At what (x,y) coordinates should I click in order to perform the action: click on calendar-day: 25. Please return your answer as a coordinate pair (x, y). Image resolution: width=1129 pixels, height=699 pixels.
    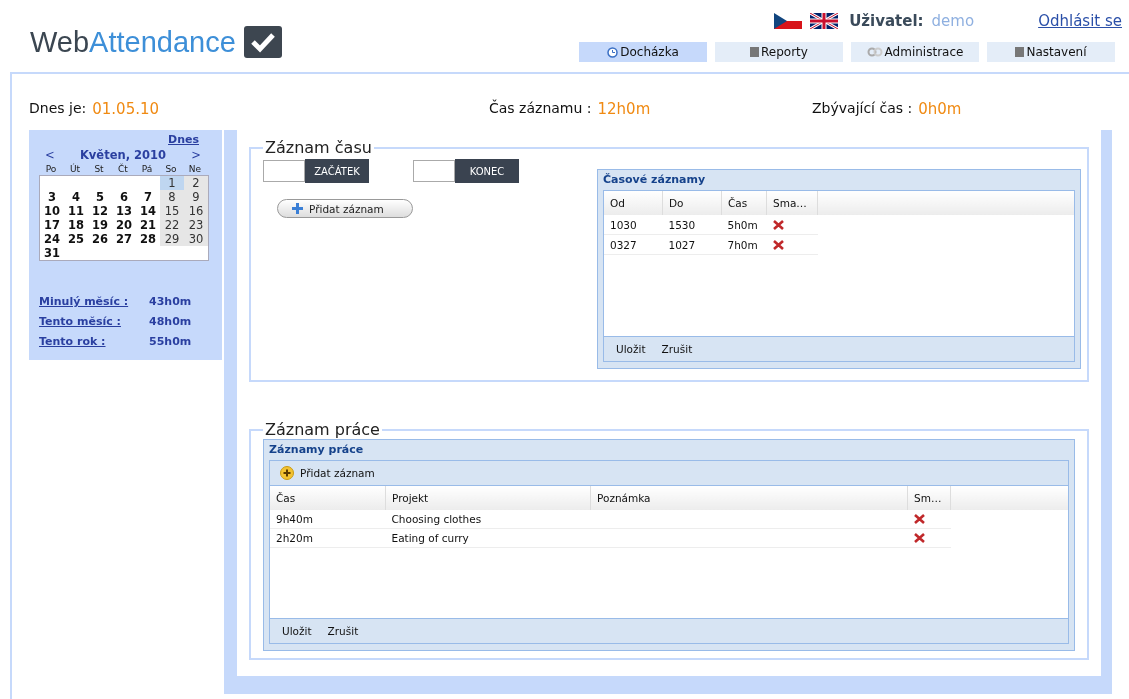
    Looking at the image, I should click on (76, 239).